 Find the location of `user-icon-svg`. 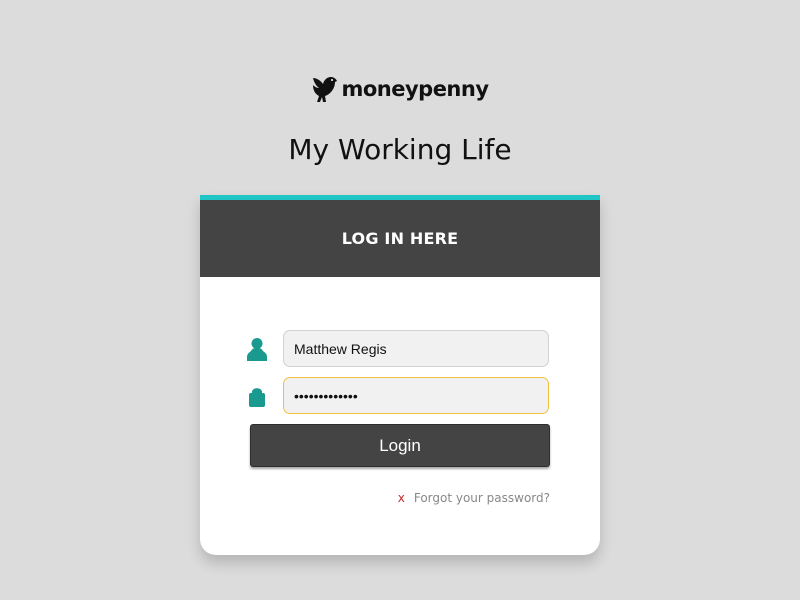

user-icon-svg is located at coordinates (257, 349).